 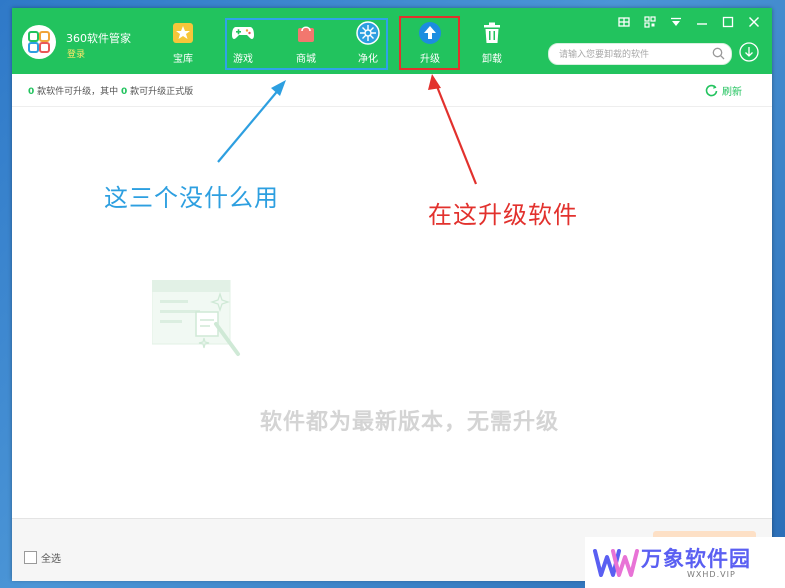 What do you see at coordinates (160, 92) in the screenshot?
I see `status-text-b: 款可升级正式版` at bounding box center [160, 92].